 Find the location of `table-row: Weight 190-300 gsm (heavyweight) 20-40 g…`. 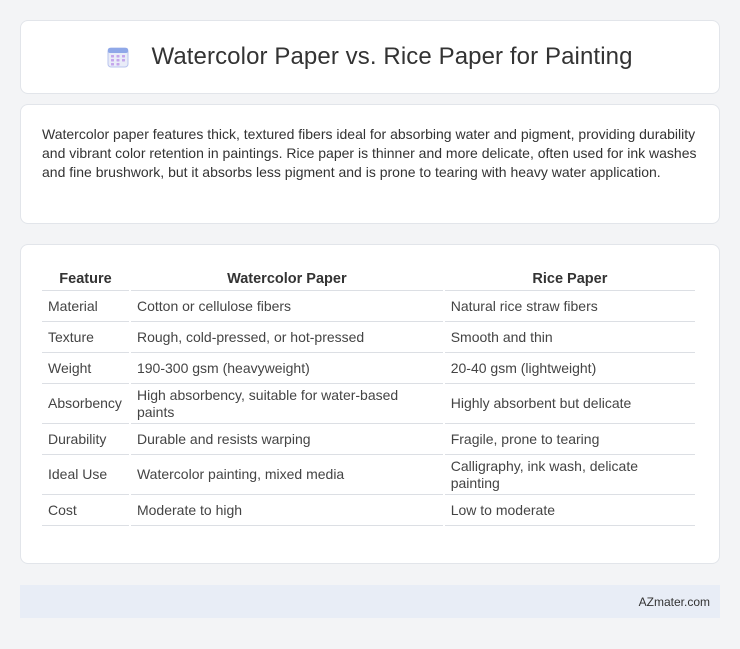

table-row: Weight 190-300 gsm (heavyweight) 20-40 g… is located at coordinates (368, 368).